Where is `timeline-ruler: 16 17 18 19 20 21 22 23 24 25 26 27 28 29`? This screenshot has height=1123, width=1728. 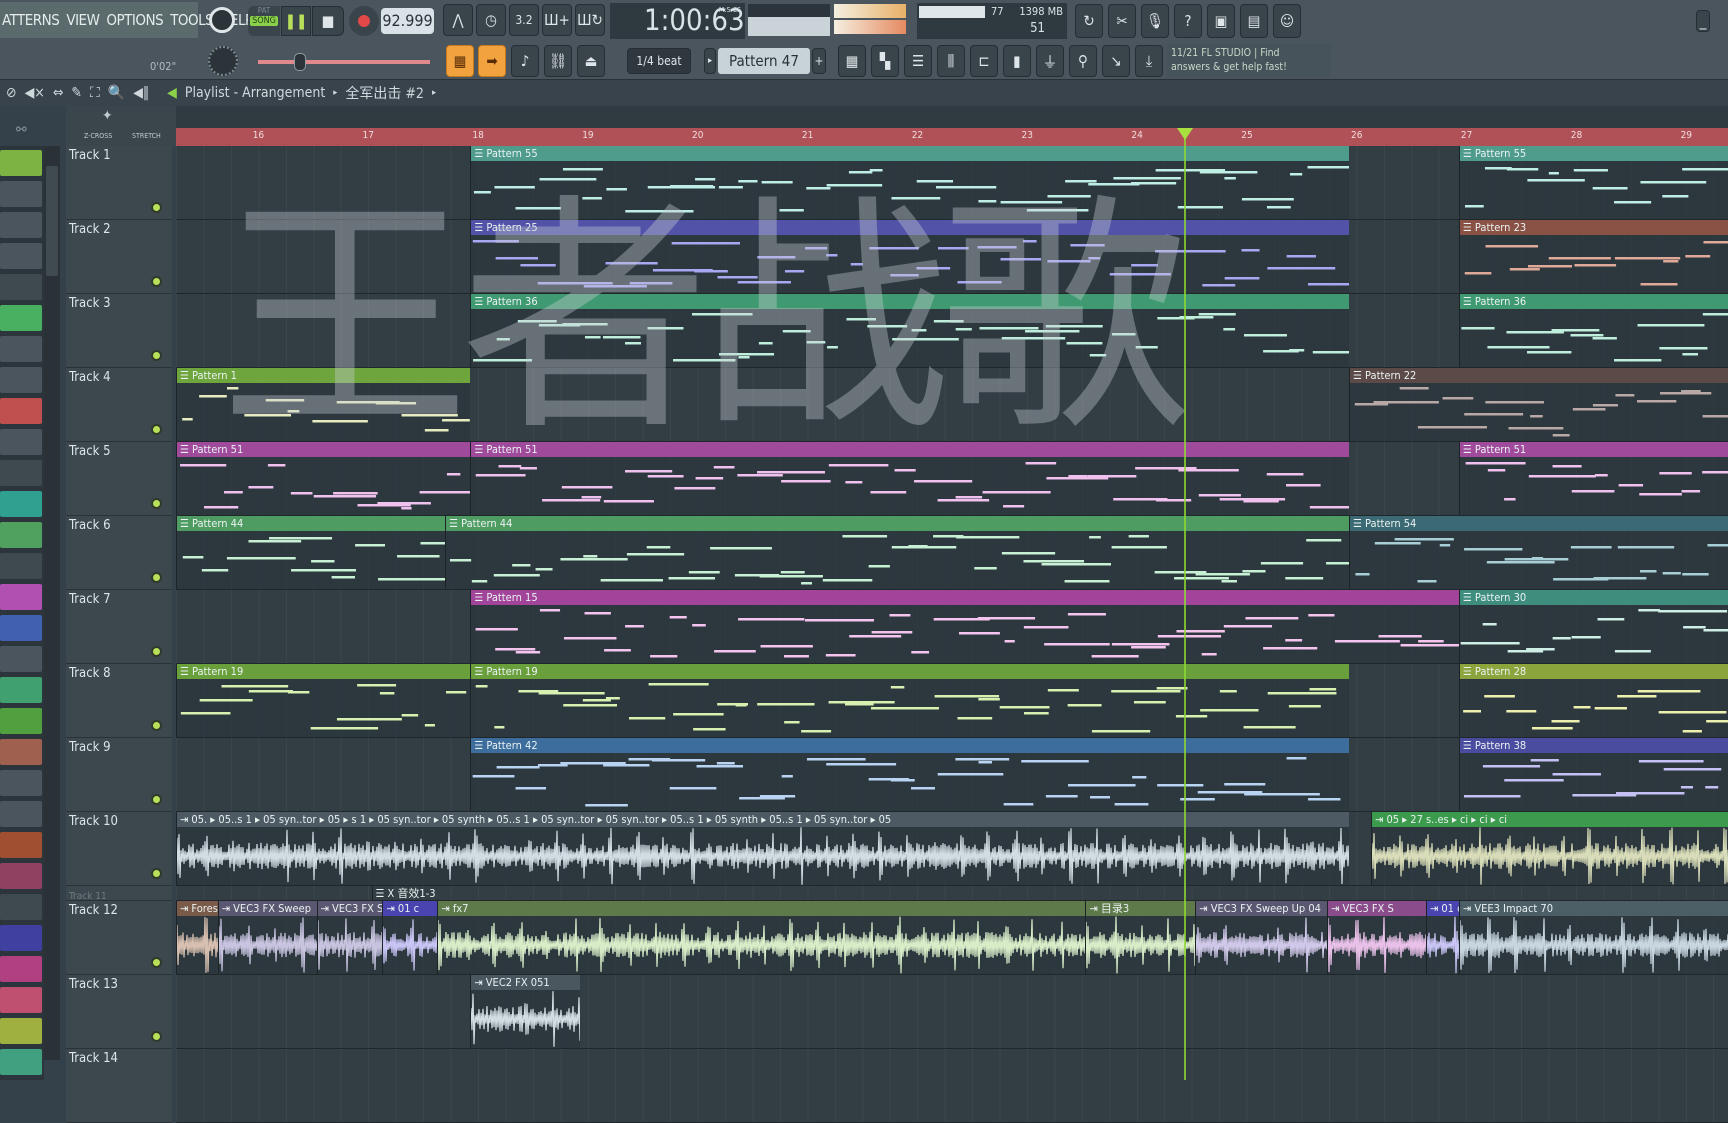
timeline-ruler: 16 17 18 19 20 21 22 23 24 25 26 27 28 29 is located at coordinates (952, 137).